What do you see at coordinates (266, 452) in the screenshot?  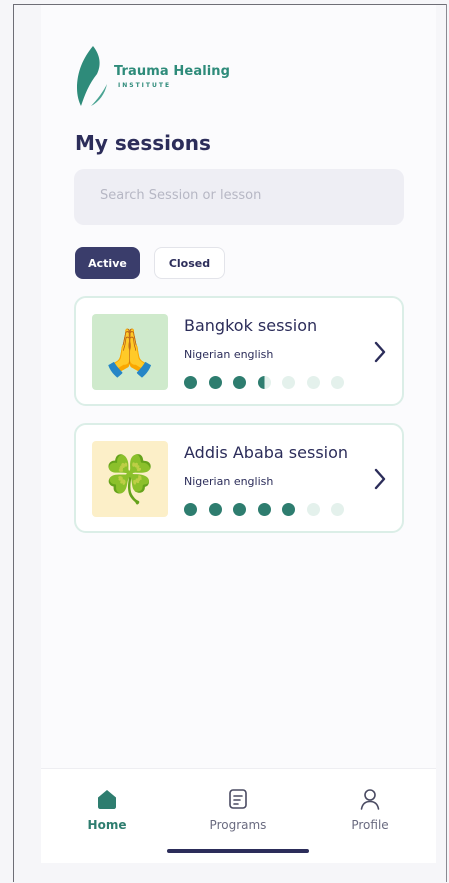 I see `session-title: Addis Ababa session` at bounding box center [266, 452].